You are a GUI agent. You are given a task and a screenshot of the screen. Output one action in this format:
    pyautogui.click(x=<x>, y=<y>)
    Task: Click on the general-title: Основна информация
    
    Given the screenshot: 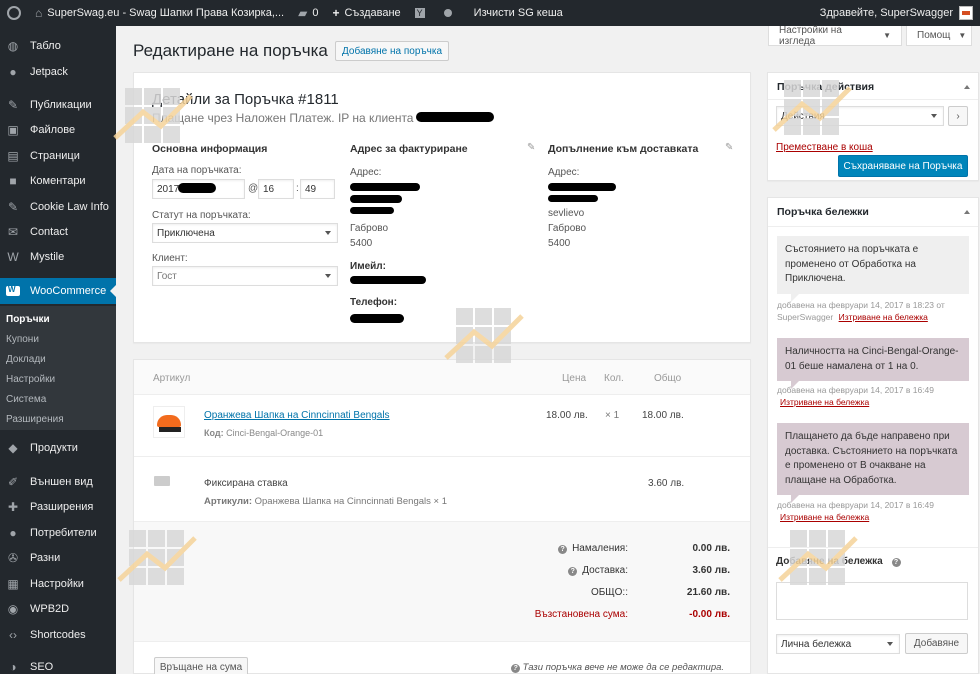 What is the action you would take?
    pyautogui.click(x=210, y=149)
    